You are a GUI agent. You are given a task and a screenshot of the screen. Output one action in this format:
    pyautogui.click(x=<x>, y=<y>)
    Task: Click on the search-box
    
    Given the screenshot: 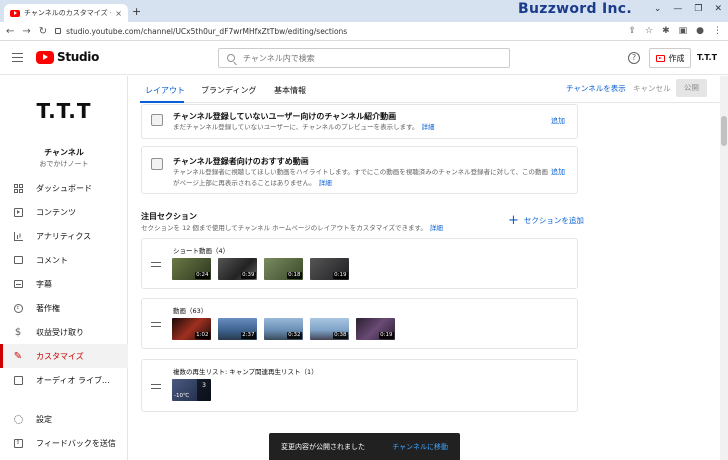 What is the action you would take?
    pyautogui.click(x=364, y=58)
    